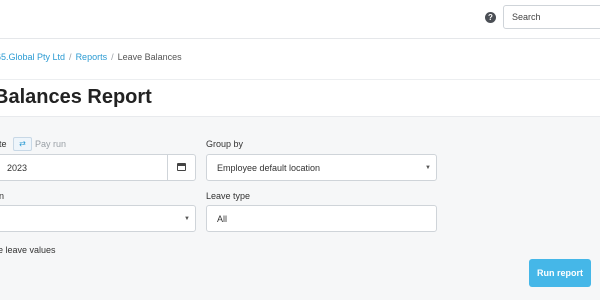  I want to click on leave-type-value: All, so click(222, 218).